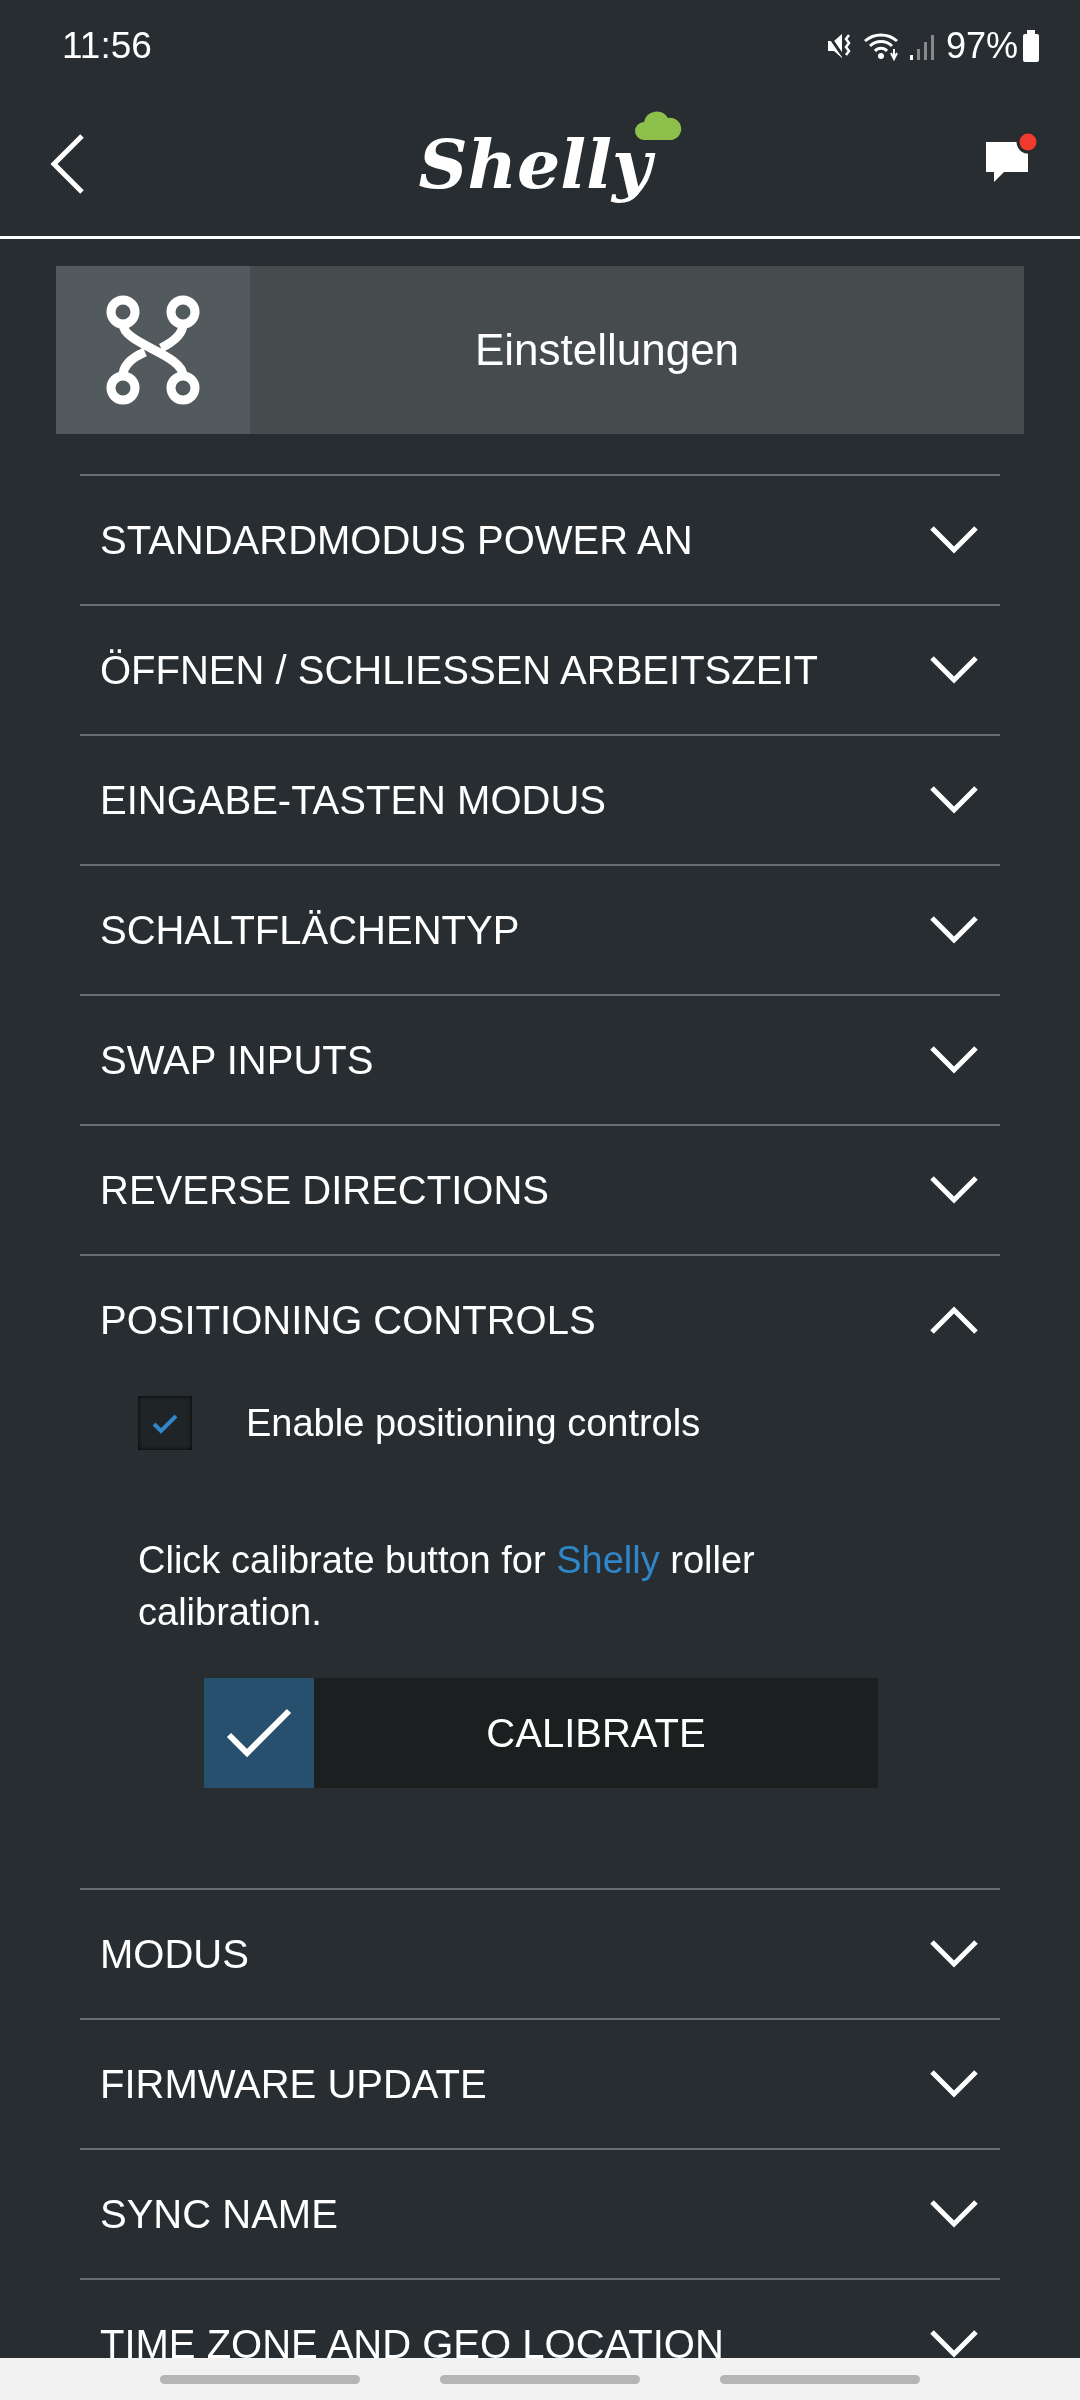  I want to click on calibrate-button: CALIBRATE, so click(541, 1733).